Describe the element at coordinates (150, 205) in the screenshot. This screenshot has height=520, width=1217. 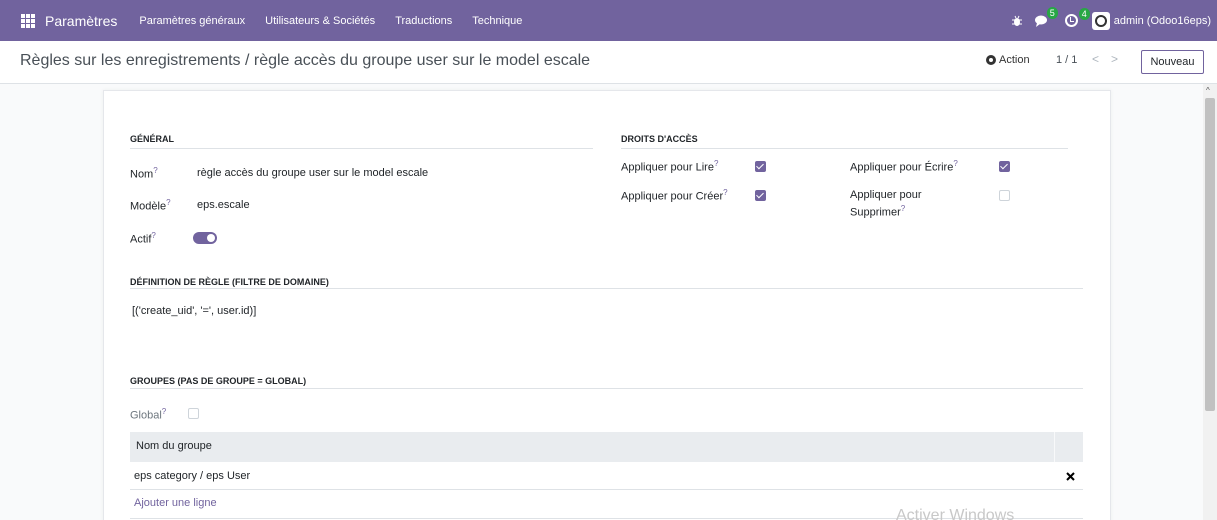
I see `model-label: Modèle?` at that location.